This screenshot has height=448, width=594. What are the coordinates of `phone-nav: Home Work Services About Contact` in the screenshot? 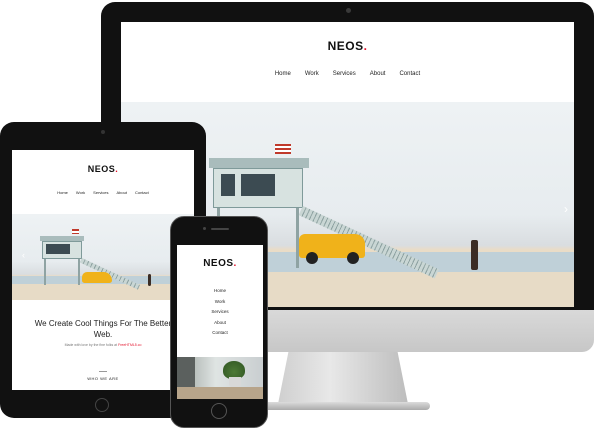 It's located at (220, 312).